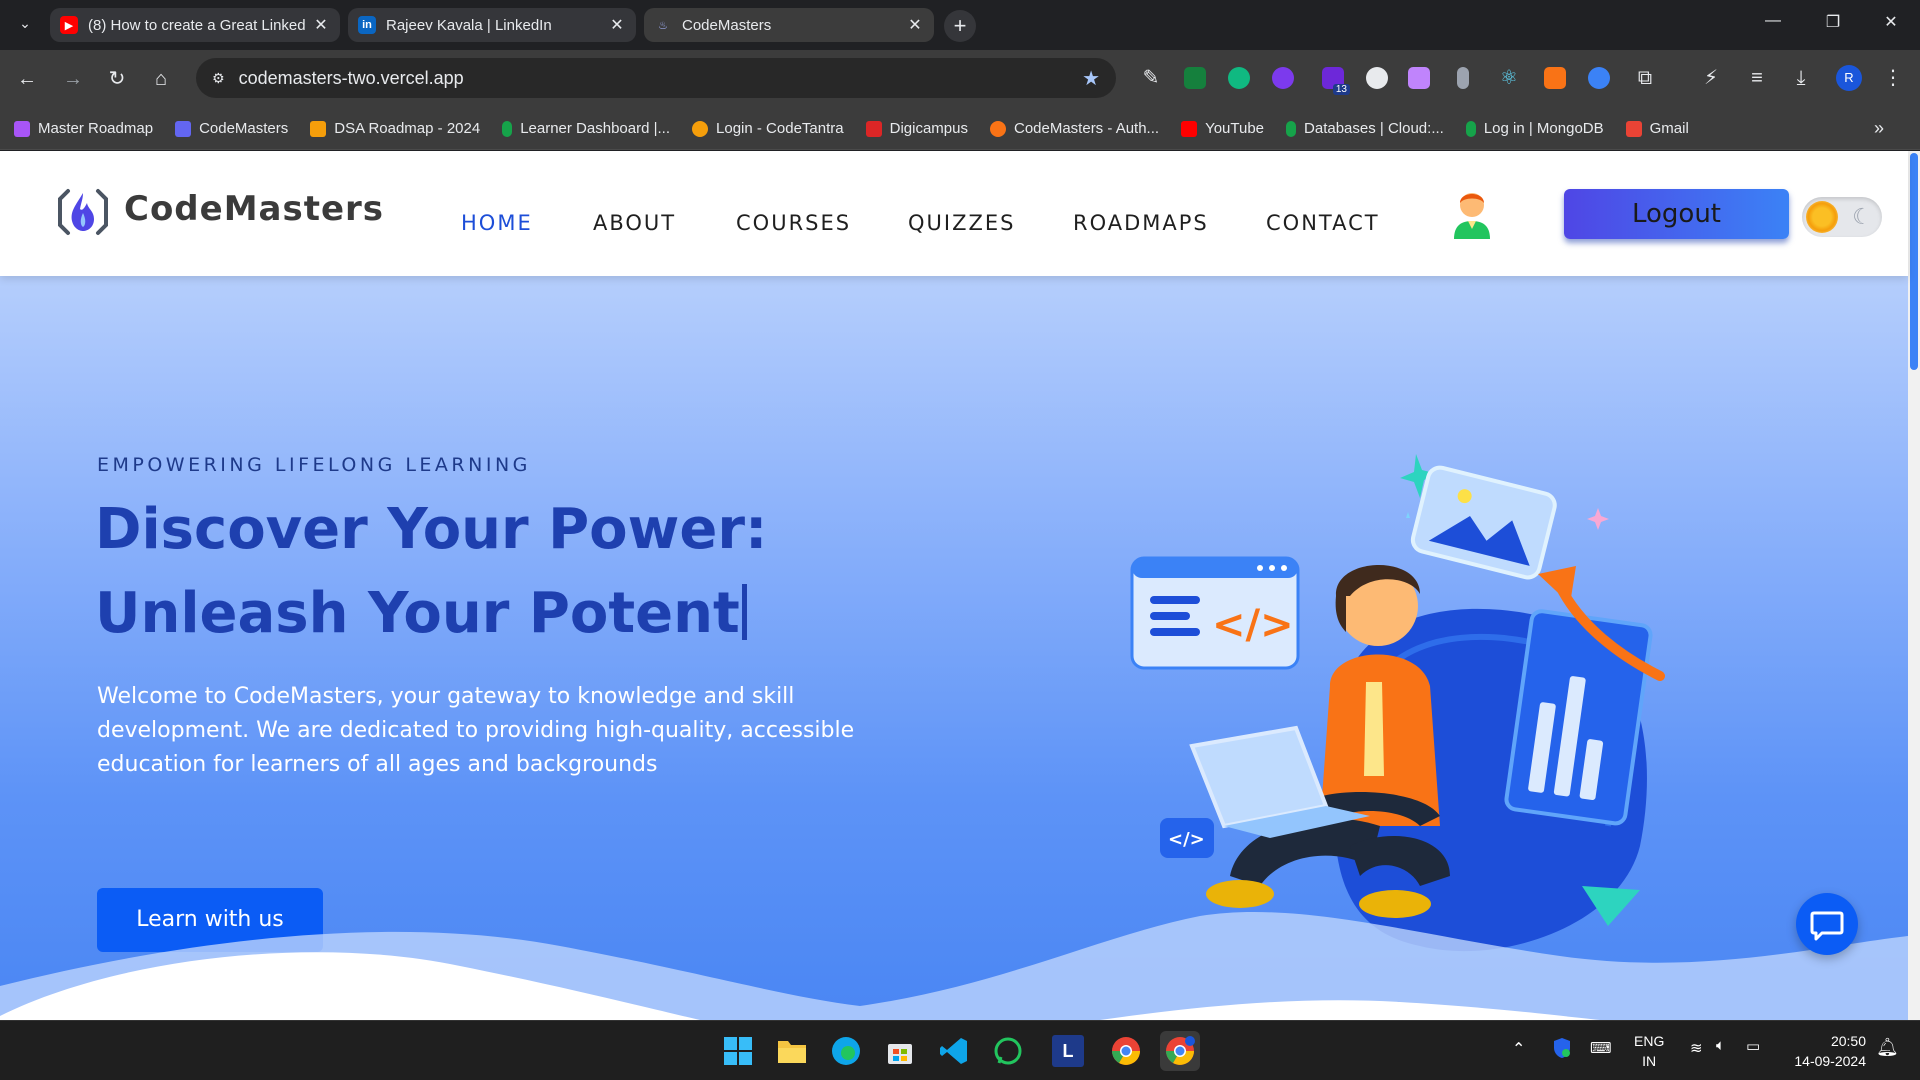  I want to click on home-icon: ⌂, so click(161, 79).